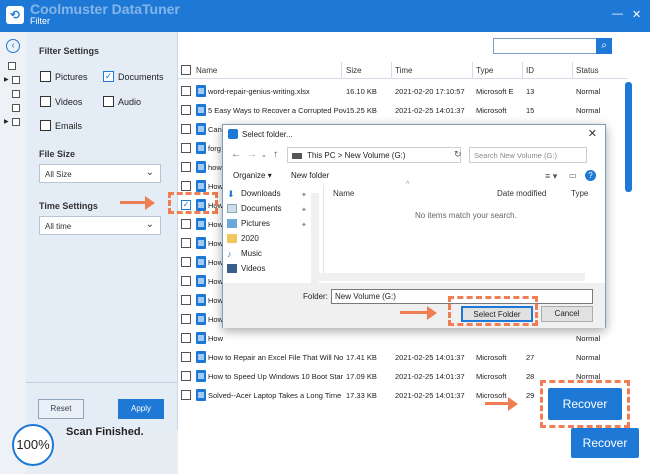 The height and width of the screenshot is (474, 650). Describe the element at coordinates (141, 409) in the screenshot. I see `apply-button: Apply` at that location.